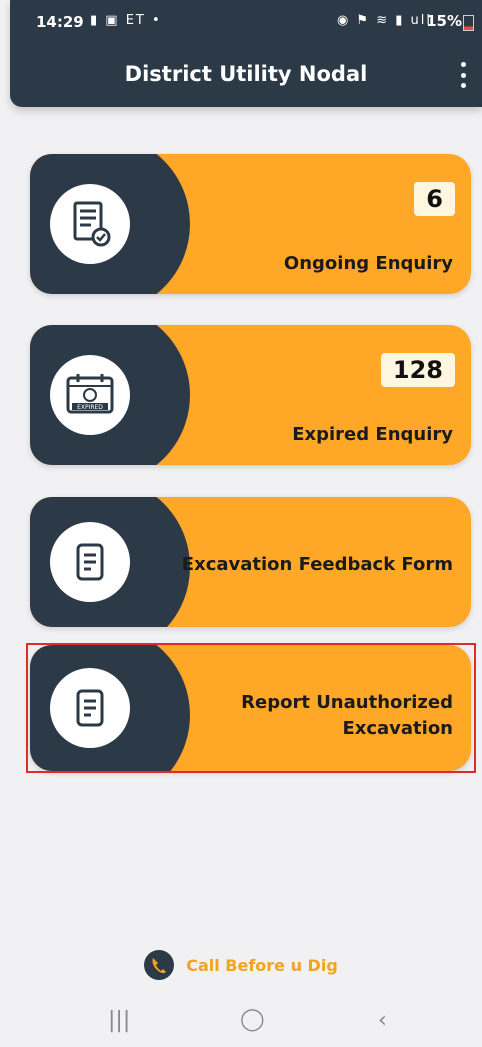 The height and width of the screenshot is (1047, 482). I want to click on expired-enquiry-label: Expired Enquiry, so click(372, 434).